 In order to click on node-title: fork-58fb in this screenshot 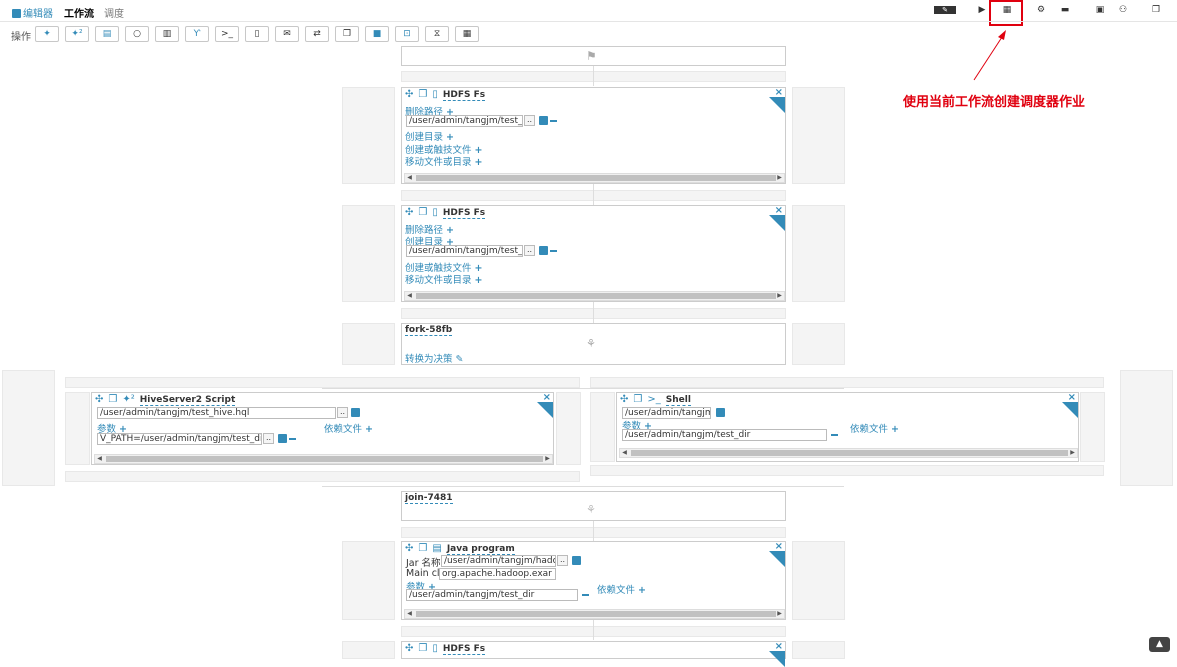, I will do `click(429, 330)`.